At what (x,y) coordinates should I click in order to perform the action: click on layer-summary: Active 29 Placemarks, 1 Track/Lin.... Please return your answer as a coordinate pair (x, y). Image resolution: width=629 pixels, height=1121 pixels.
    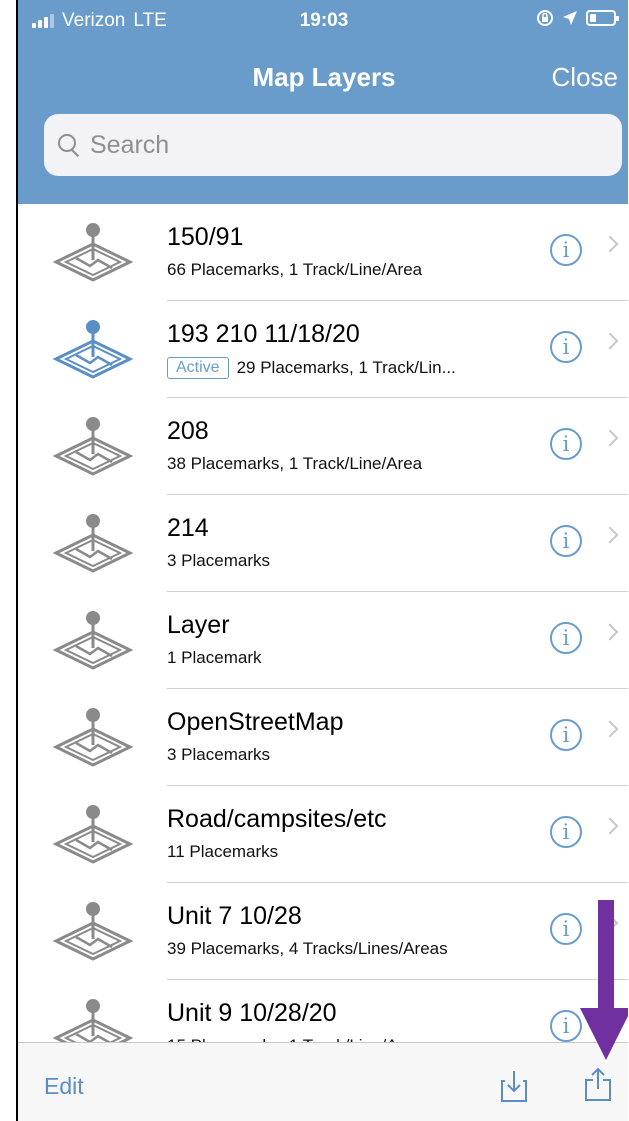
    Looking at the image, I should click on (311, 368).